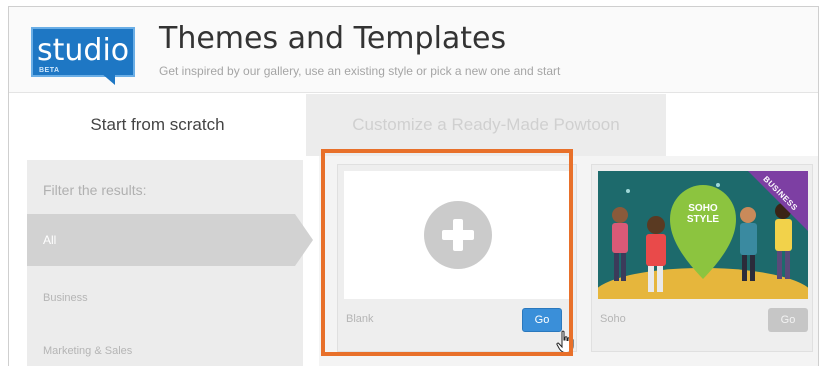  What do you see at coordinates (486, 125) in the screenshot?
I see `tab-customize-label: Customize a Ready-Made Powtoon` at bounding box center [486, 125].